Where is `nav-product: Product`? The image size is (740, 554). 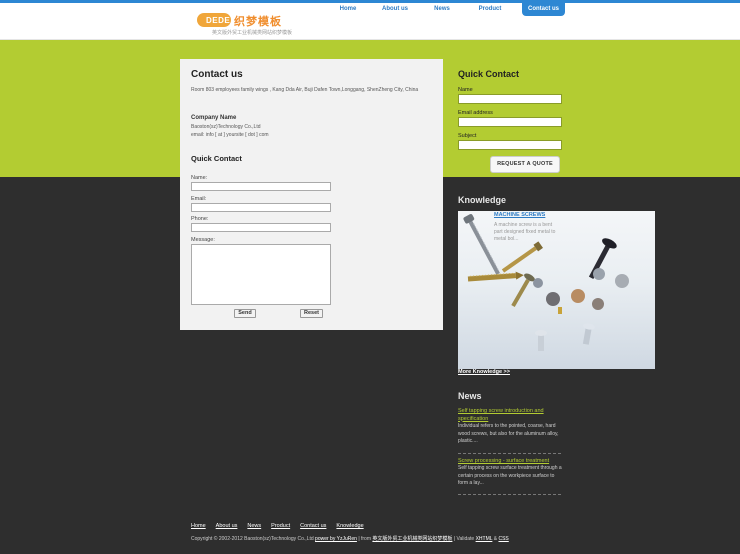 nav-product: Product is located at coordinates (490, 9).